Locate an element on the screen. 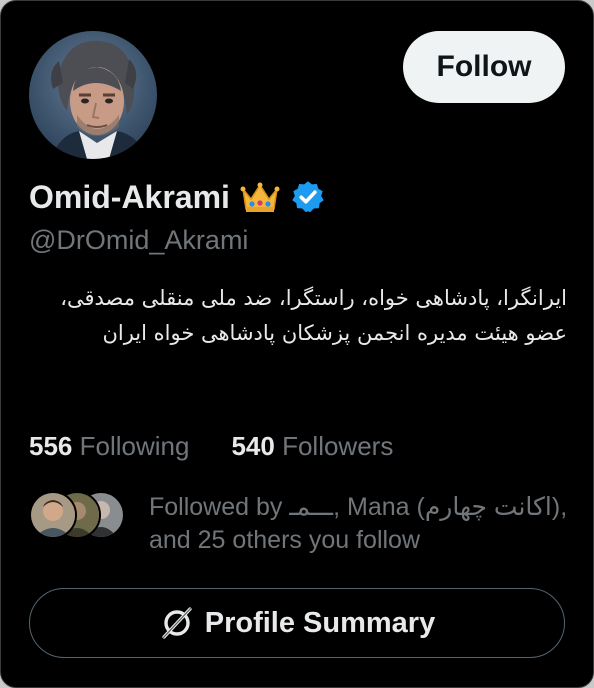 The image size is (594, 688). grok-slash-circle-icon is located at coordinates (177, 623).